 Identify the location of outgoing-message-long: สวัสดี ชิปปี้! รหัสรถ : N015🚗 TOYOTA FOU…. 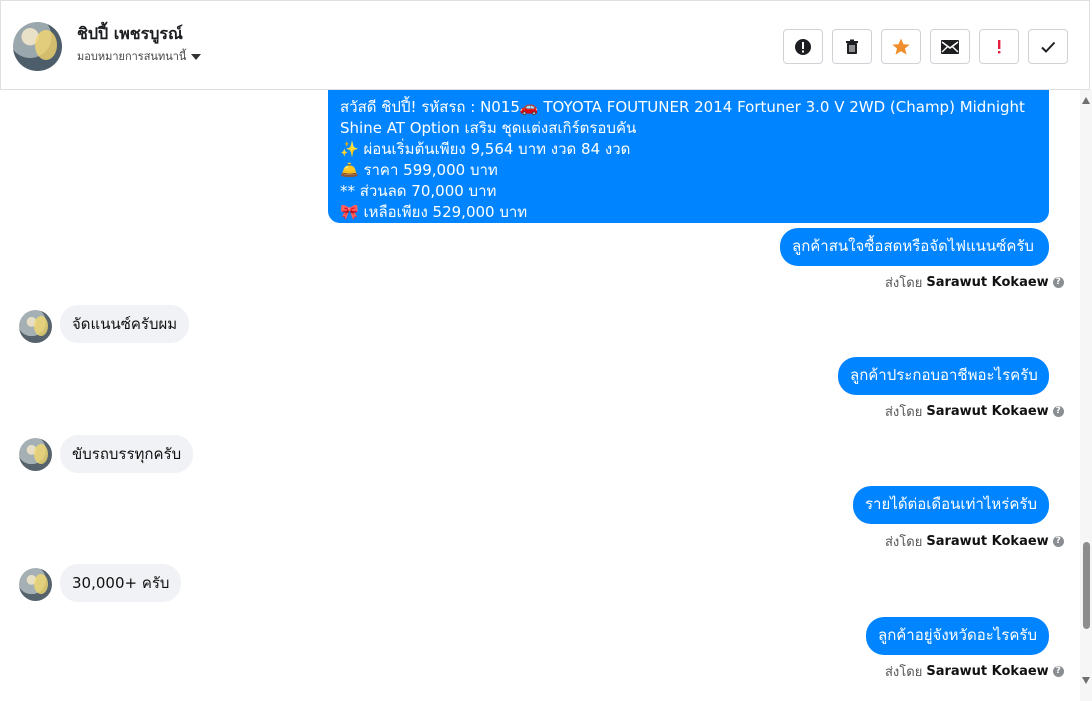
(688, 156).